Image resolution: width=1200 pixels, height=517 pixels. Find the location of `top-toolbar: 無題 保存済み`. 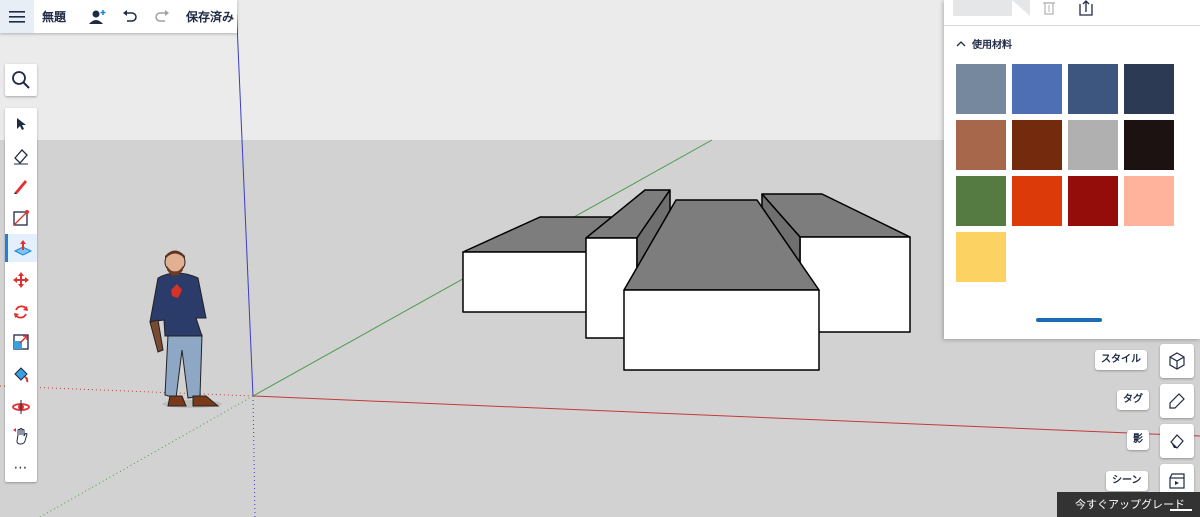

top-toolbar: 無題 保存済み is located at coordinates (118, 16).